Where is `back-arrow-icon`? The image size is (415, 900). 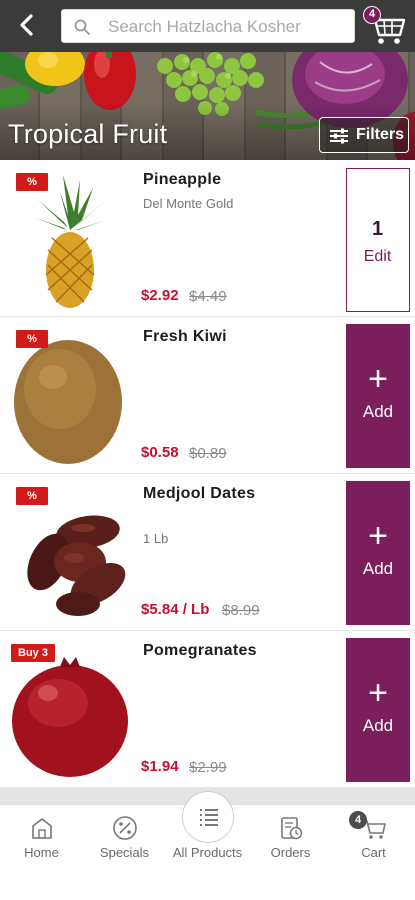 back-arrow-icon is located at coordinates (26, 25).